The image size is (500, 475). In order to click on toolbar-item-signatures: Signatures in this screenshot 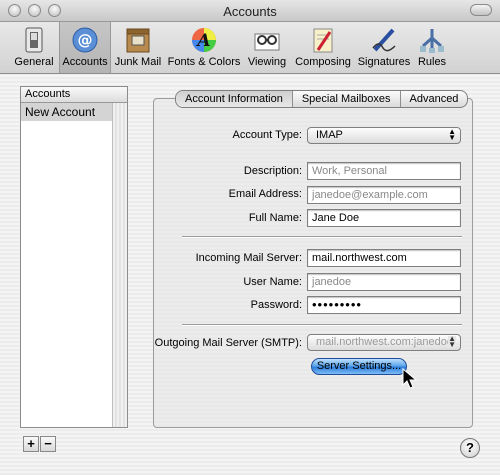, I will do `click(384, 47)`.